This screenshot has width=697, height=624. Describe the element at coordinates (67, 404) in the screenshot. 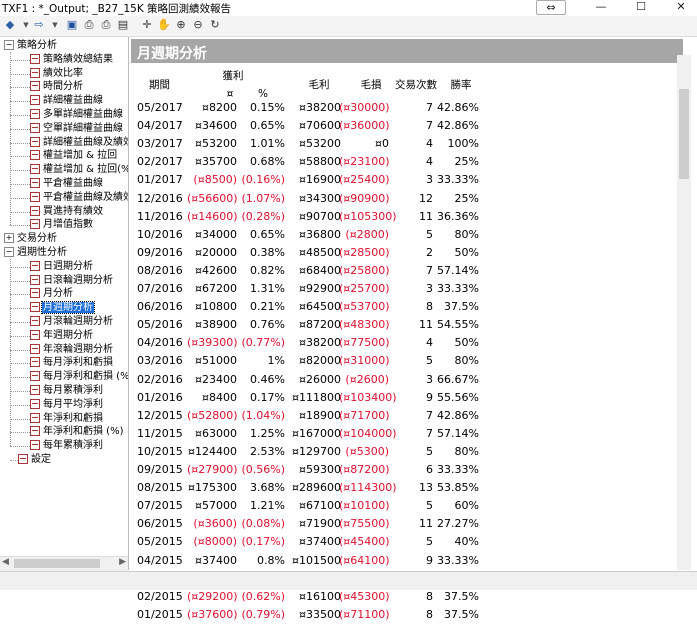

I see `tree-node-periodic-item: 每月平均淨利` at that location.